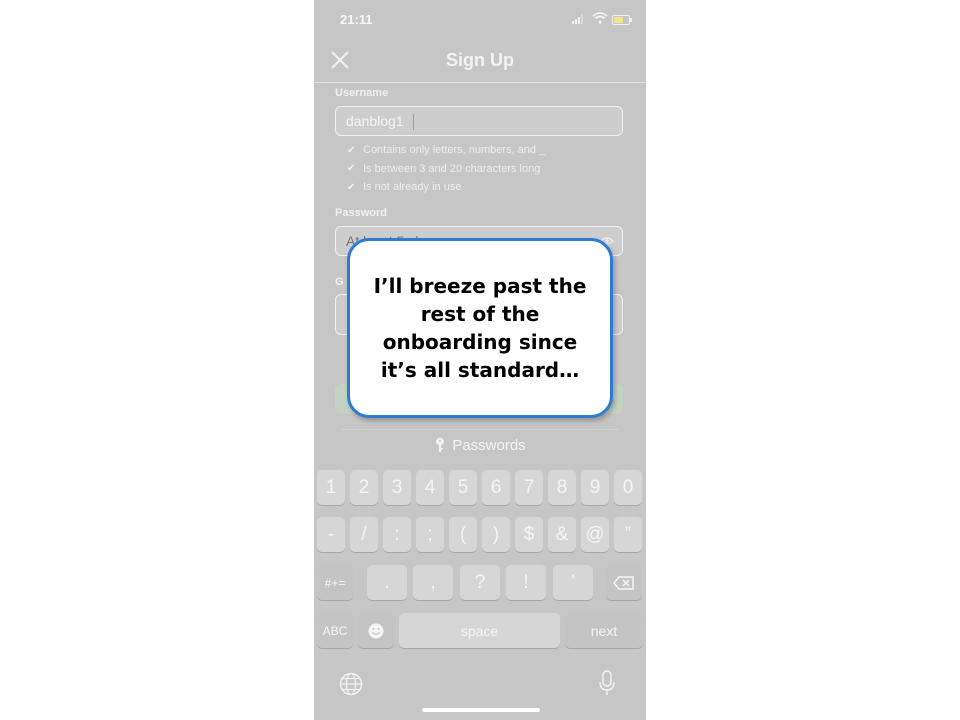 This screenshot has width=960, height=720. I want to click on key-0: 0, so click(628, 487).